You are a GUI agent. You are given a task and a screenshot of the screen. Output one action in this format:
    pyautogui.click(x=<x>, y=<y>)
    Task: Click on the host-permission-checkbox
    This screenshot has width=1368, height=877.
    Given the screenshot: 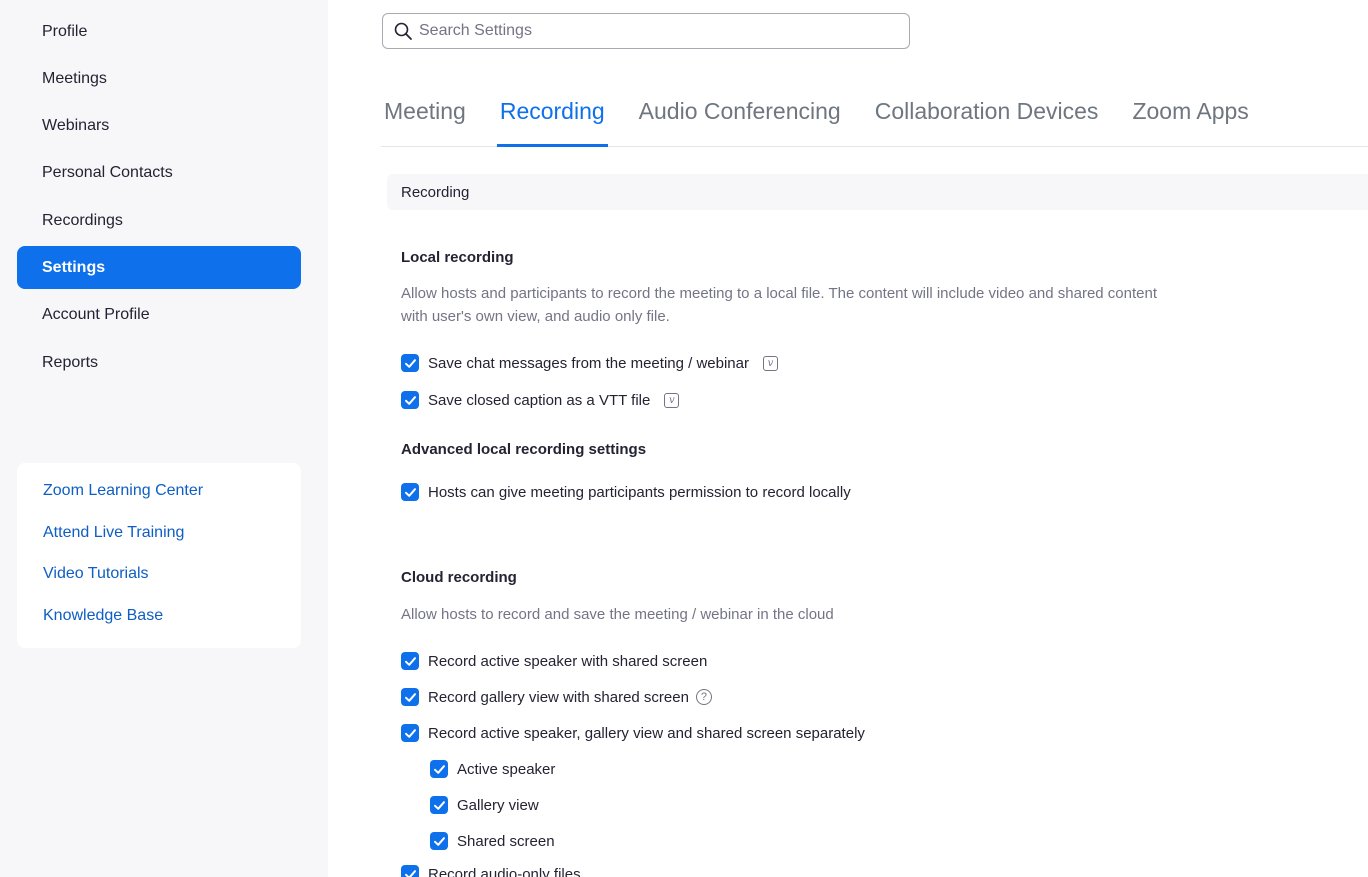 What is the action you would take?
    pyautogui.click(x=410, y=492)
    